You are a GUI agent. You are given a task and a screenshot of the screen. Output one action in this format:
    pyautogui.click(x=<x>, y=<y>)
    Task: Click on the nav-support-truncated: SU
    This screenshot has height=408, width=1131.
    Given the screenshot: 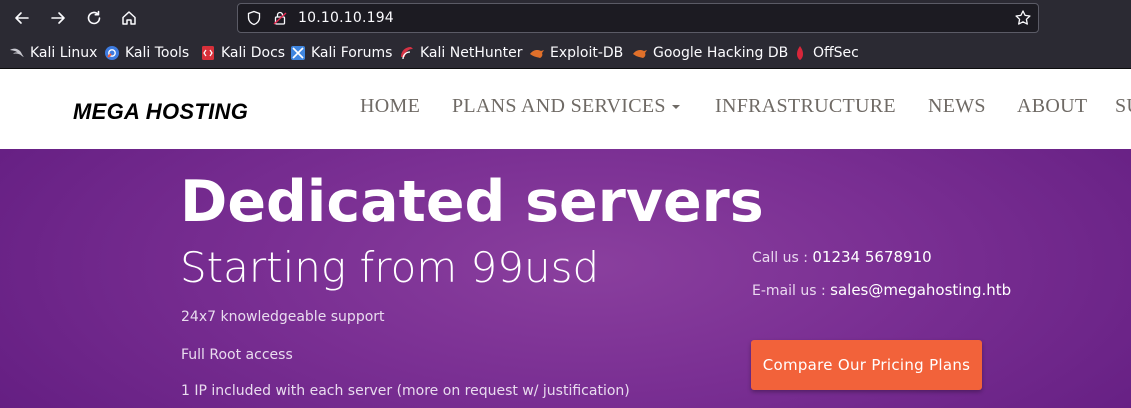 What is the action you would take?
    pyautogui.click(x=1123, y=106)
    